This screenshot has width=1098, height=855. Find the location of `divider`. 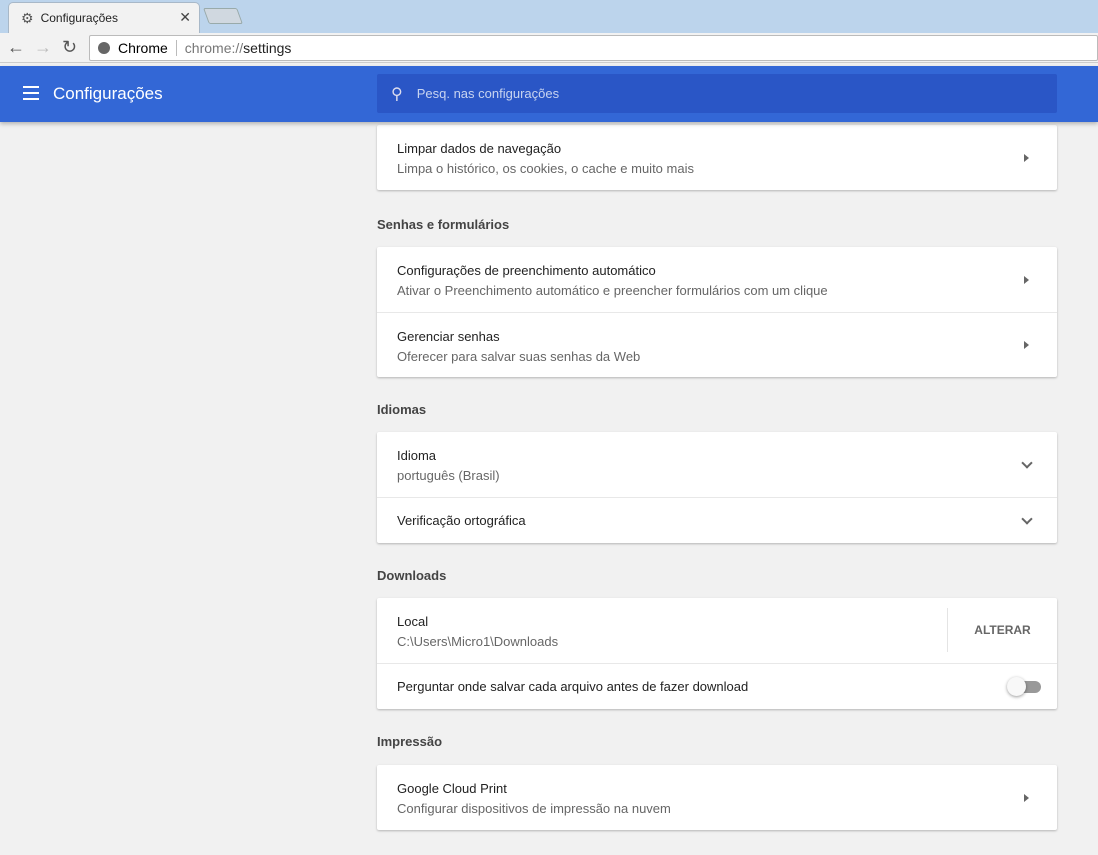

divider is located at coordinates (176, 48).